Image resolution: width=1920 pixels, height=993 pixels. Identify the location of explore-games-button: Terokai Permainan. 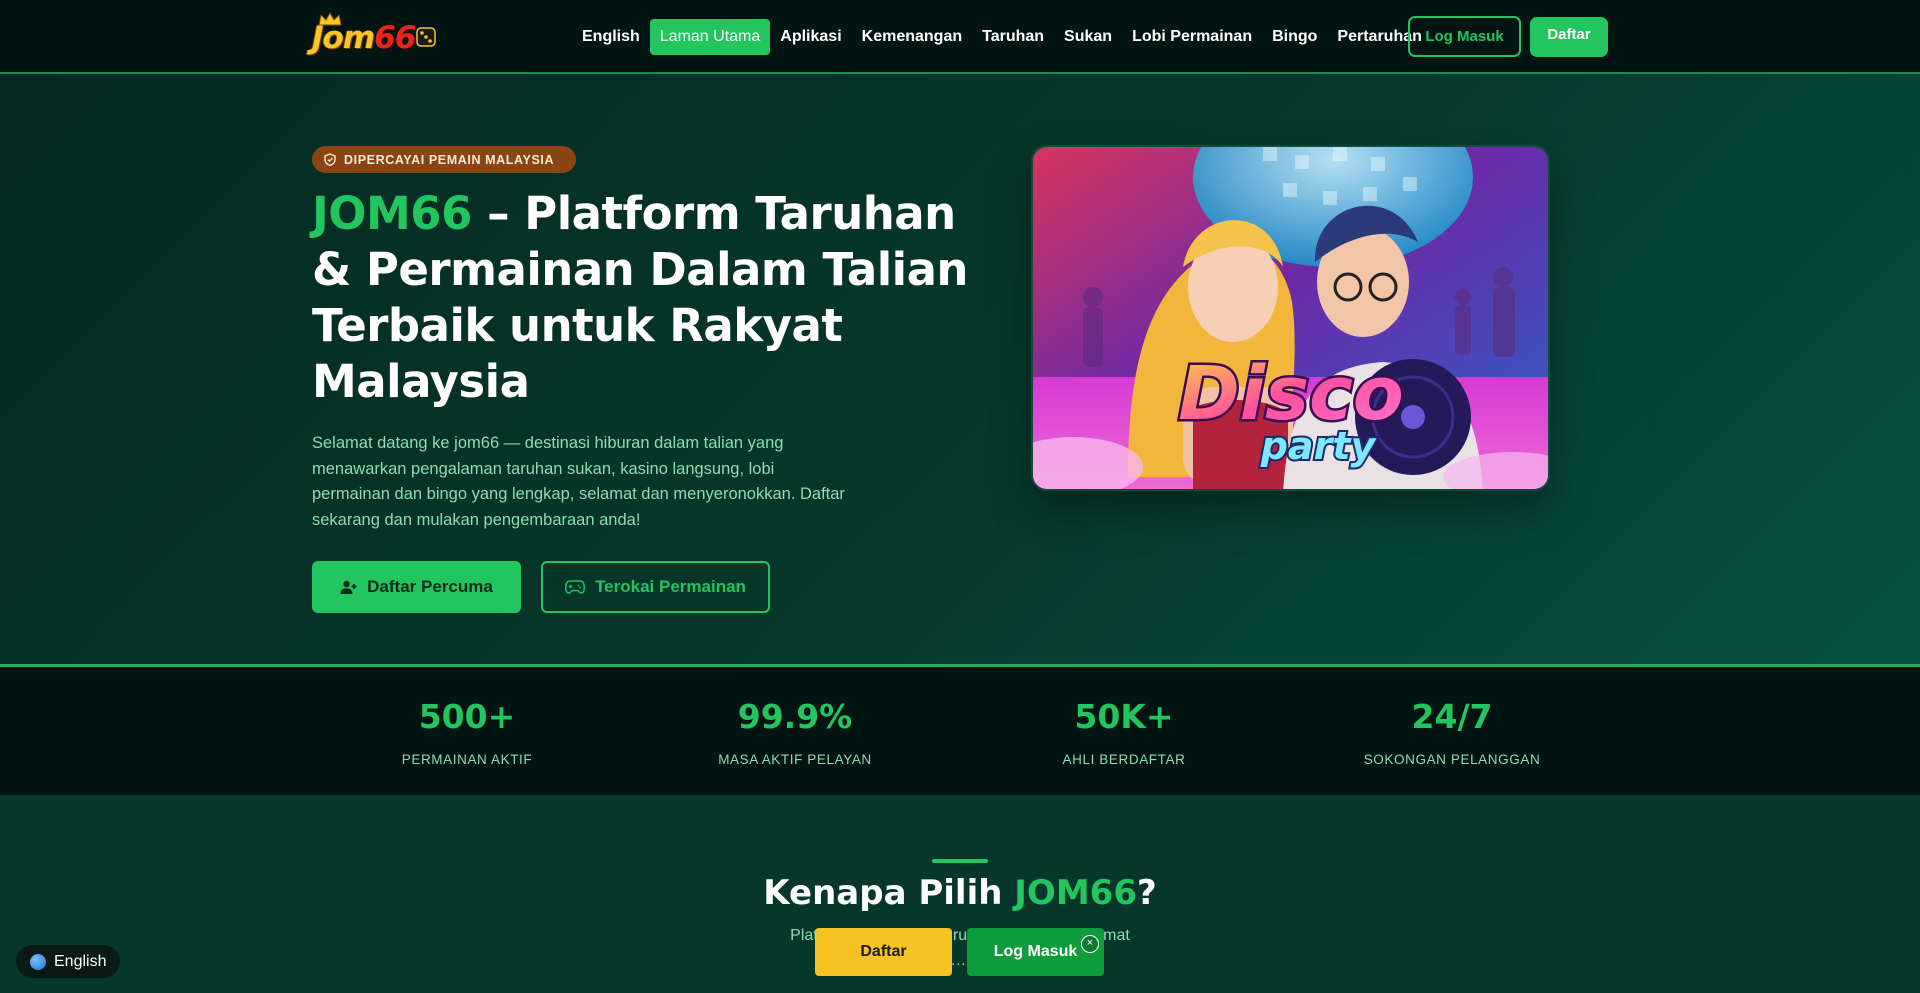
(655, 587).